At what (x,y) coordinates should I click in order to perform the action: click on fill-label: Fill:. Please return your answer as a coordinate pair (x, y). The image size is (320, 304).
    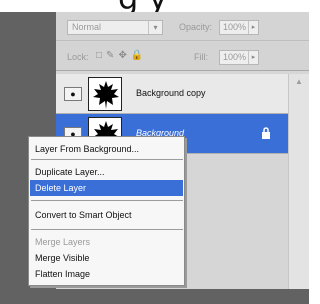
    Looking at the image, I should click on (201, 57).